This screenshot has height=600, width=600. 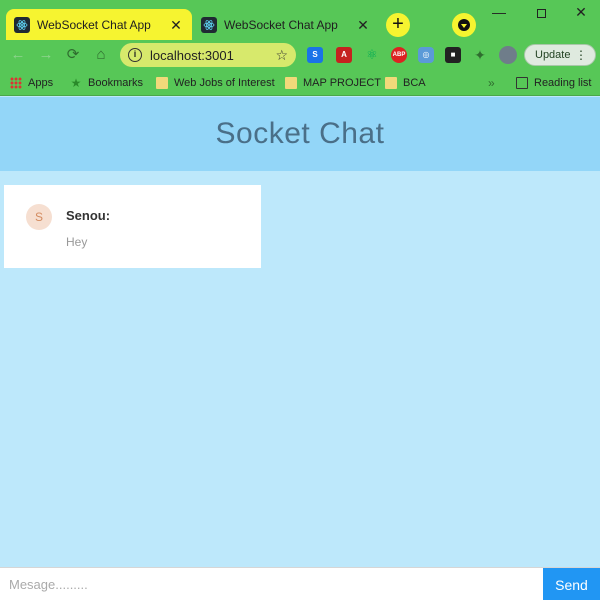 I want to click on minimize-icon: —, so click(x=499, y=12).